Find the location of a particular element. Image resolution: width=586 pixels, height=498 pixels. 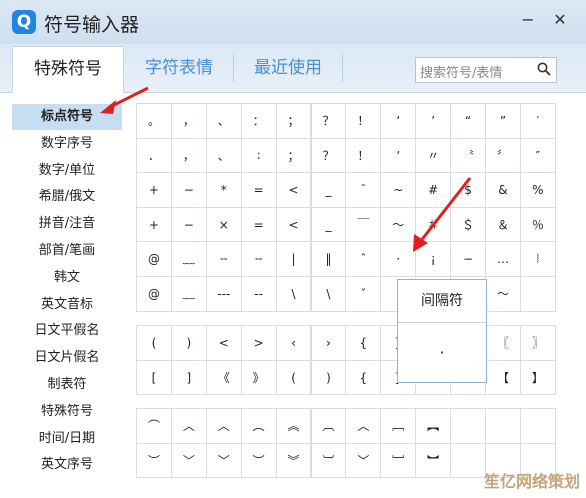

symbol-cell: ￣ is located at coordinates (363, 224).